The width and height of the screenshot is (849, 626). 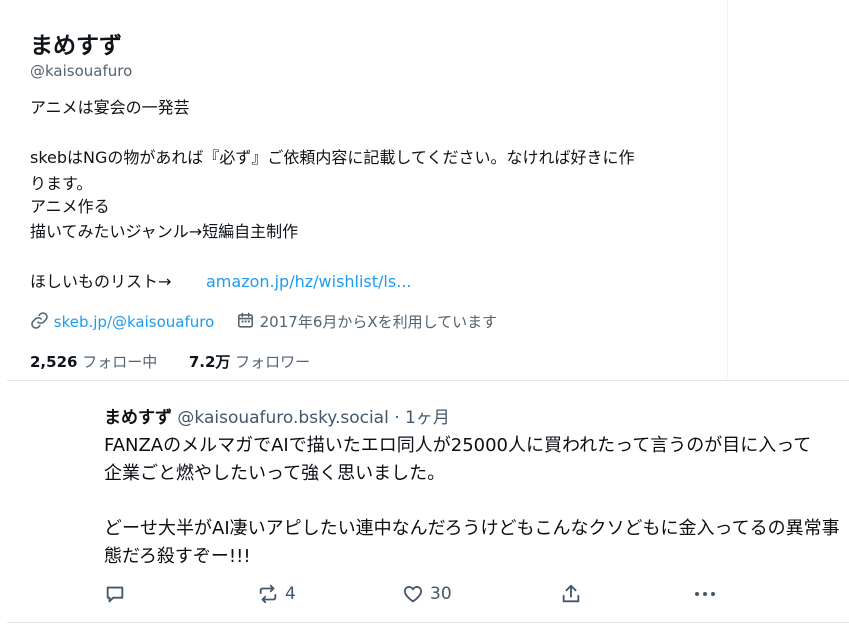 What do you see at coordinates (120, 362) in the screenshot?
I see `following-label: フォロー中` at bounding box center [120, 362].